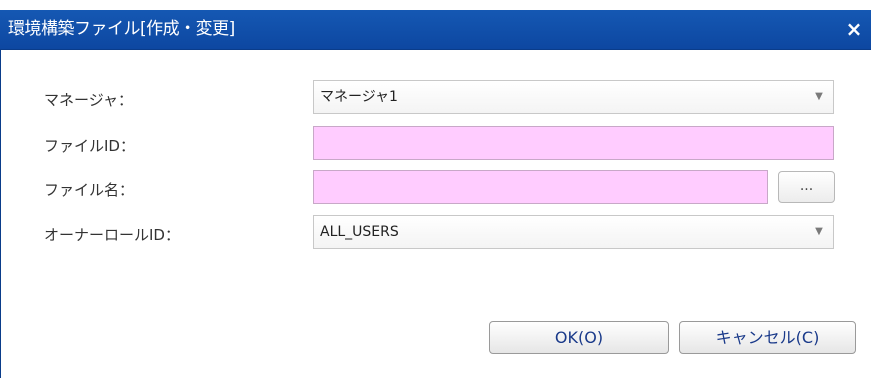 The height and width of the screenshot is (378, 871). I want to click on ok-button: OK(O), so click(579, 337).